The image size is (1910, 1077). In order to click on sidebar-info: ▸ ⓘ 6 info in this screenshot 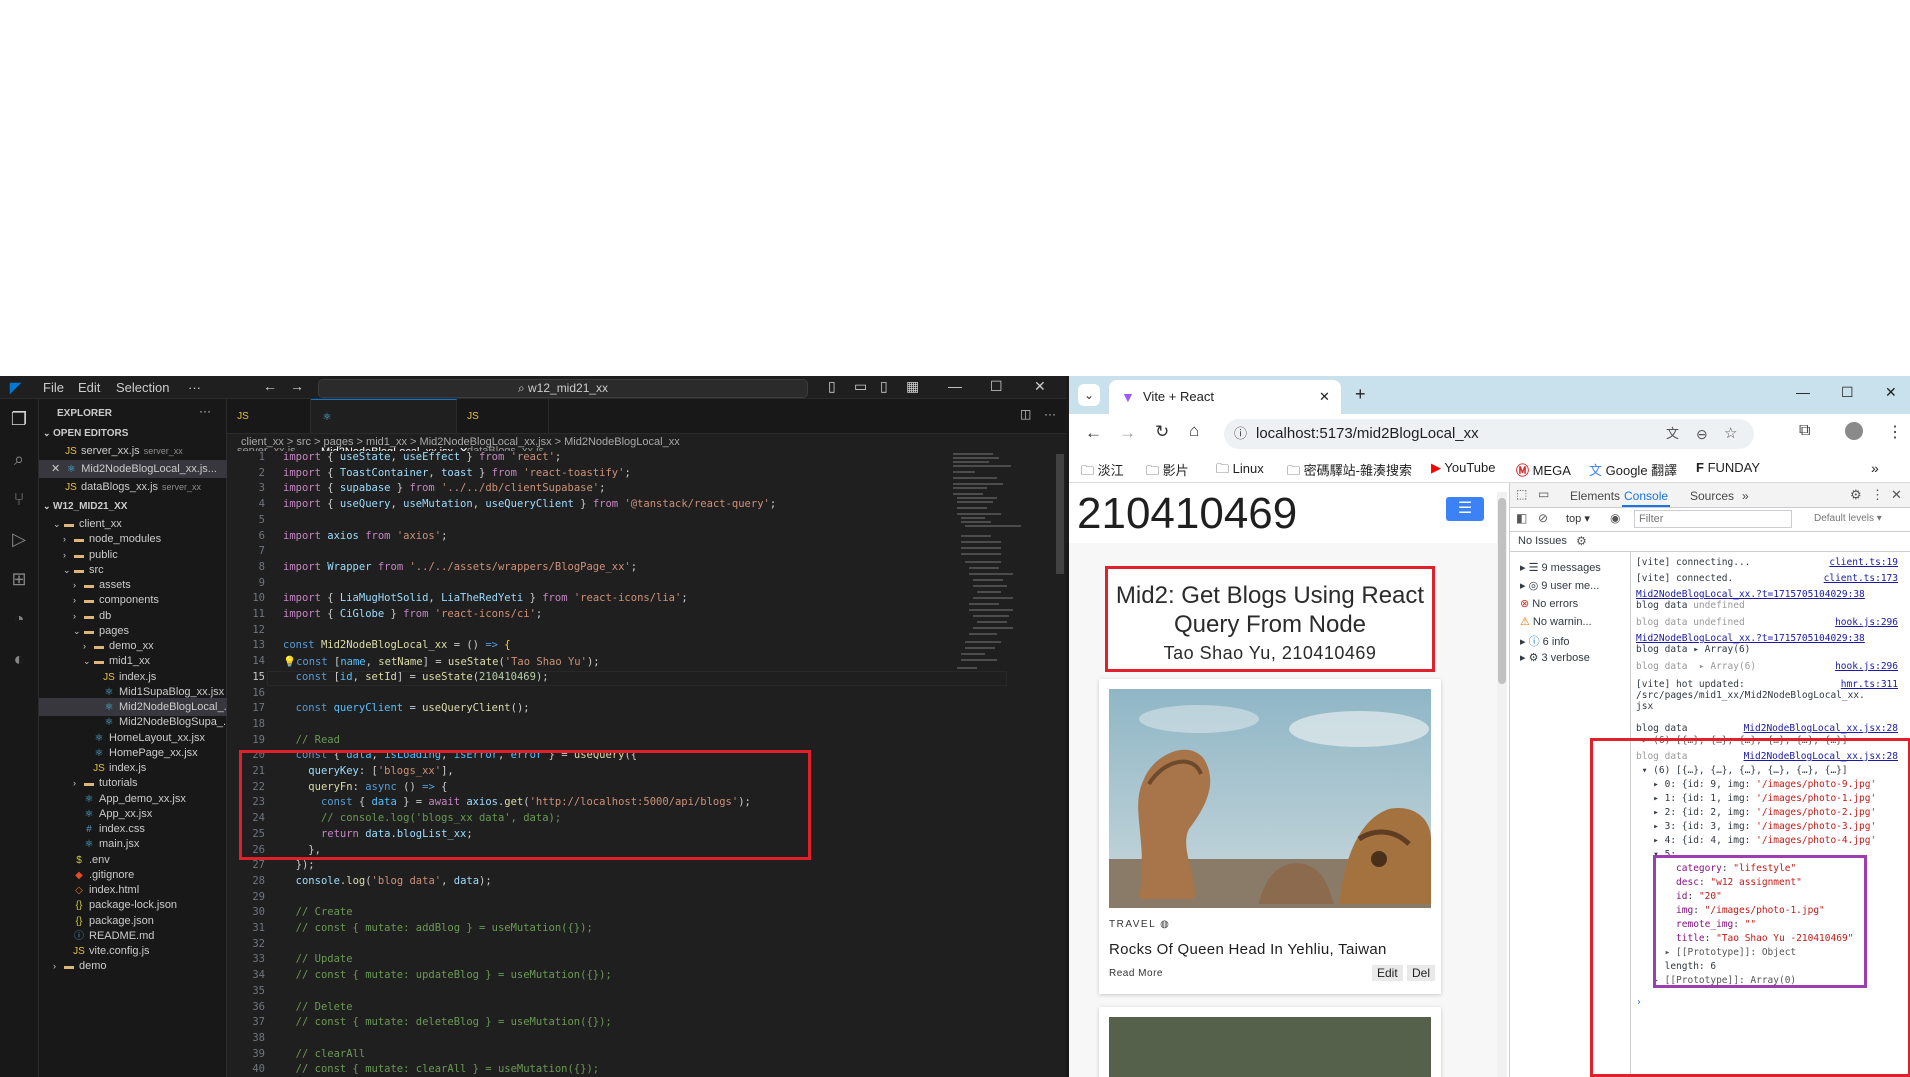, I will do `click(1545, 641)`.